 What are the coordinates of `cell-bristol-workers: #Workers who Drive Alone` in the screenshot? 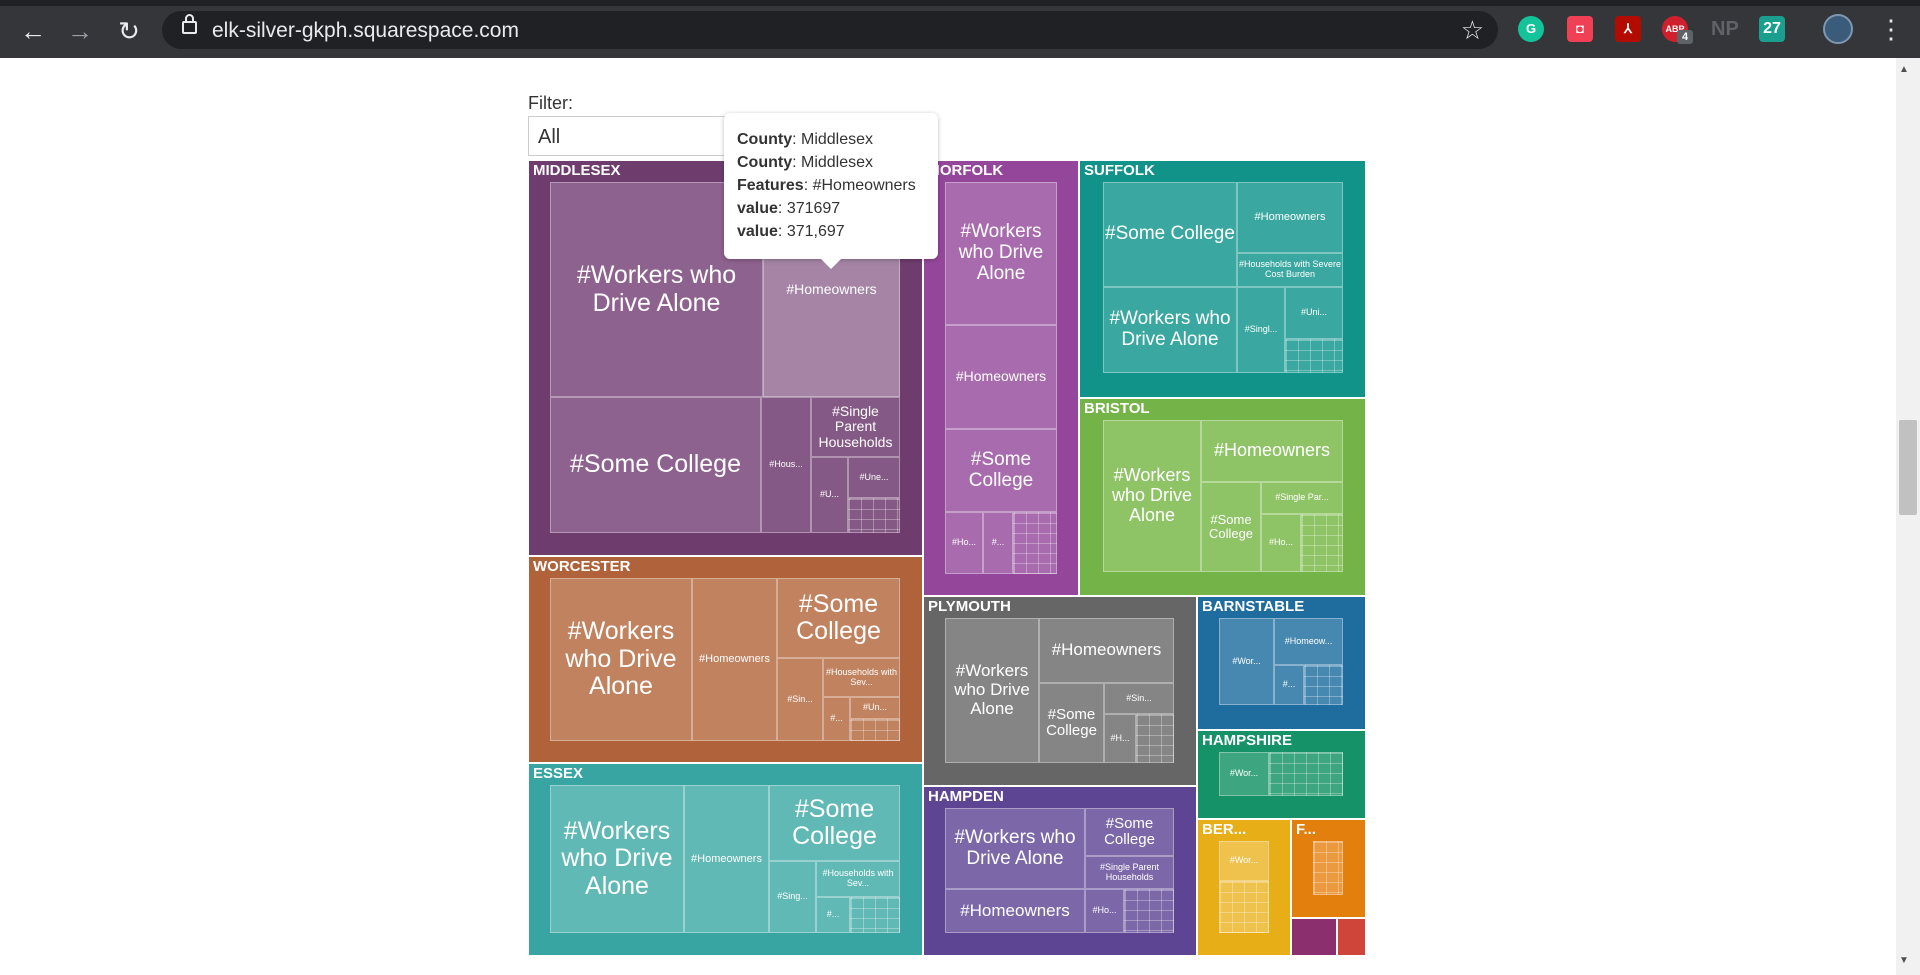 It's located at (1152, 496).